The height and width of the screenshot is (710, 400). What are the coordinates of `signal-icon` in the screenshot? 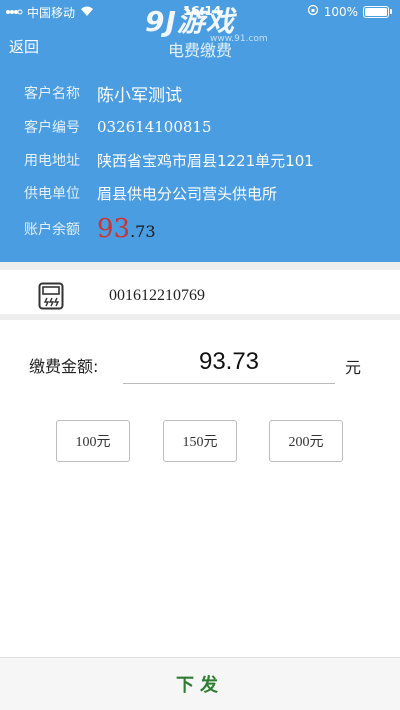 It's located at (15, 13).